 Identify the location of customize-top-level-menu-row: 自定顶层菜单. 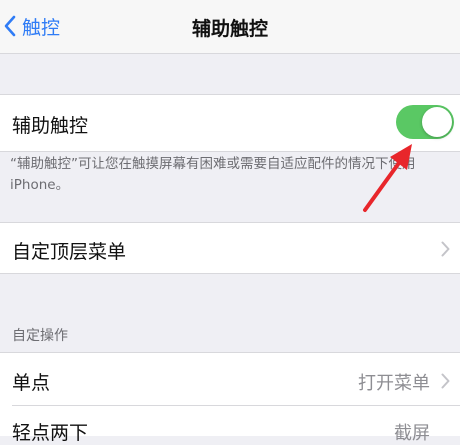
(230, 248).